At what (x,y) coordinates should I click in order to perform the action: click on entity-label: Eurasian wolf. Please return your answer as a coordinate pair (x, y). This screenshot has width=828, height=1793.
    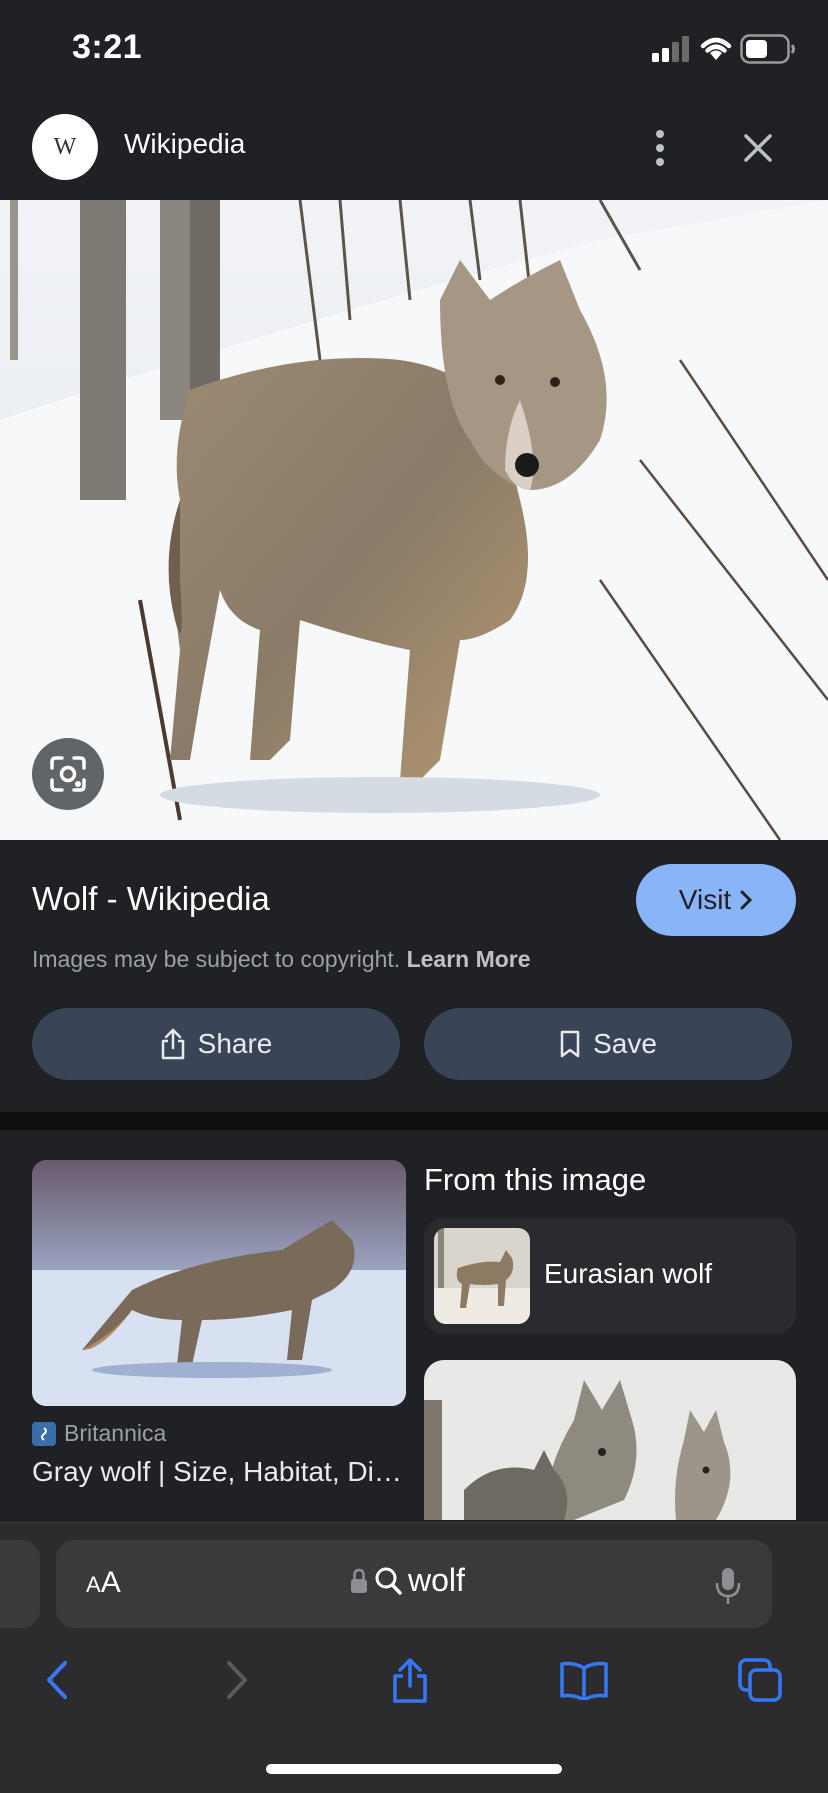
    Looking at the image, I should click on (628, 1273).